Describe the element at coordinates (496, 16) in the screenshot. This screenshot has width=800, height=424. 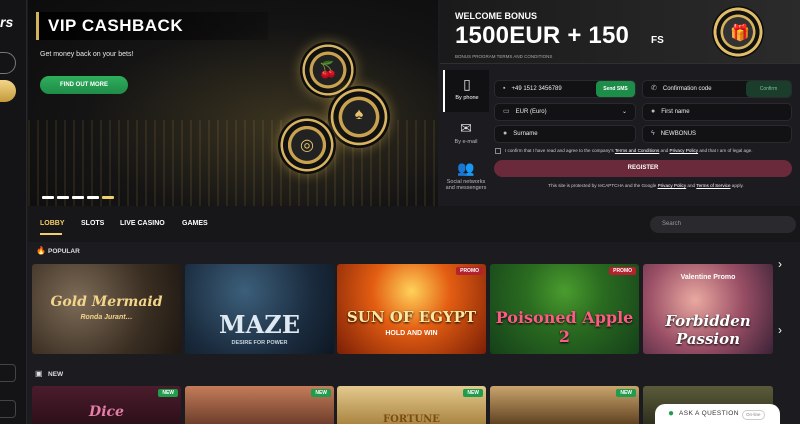
I see `bonus-label: WELCOME BONUS` at that location.